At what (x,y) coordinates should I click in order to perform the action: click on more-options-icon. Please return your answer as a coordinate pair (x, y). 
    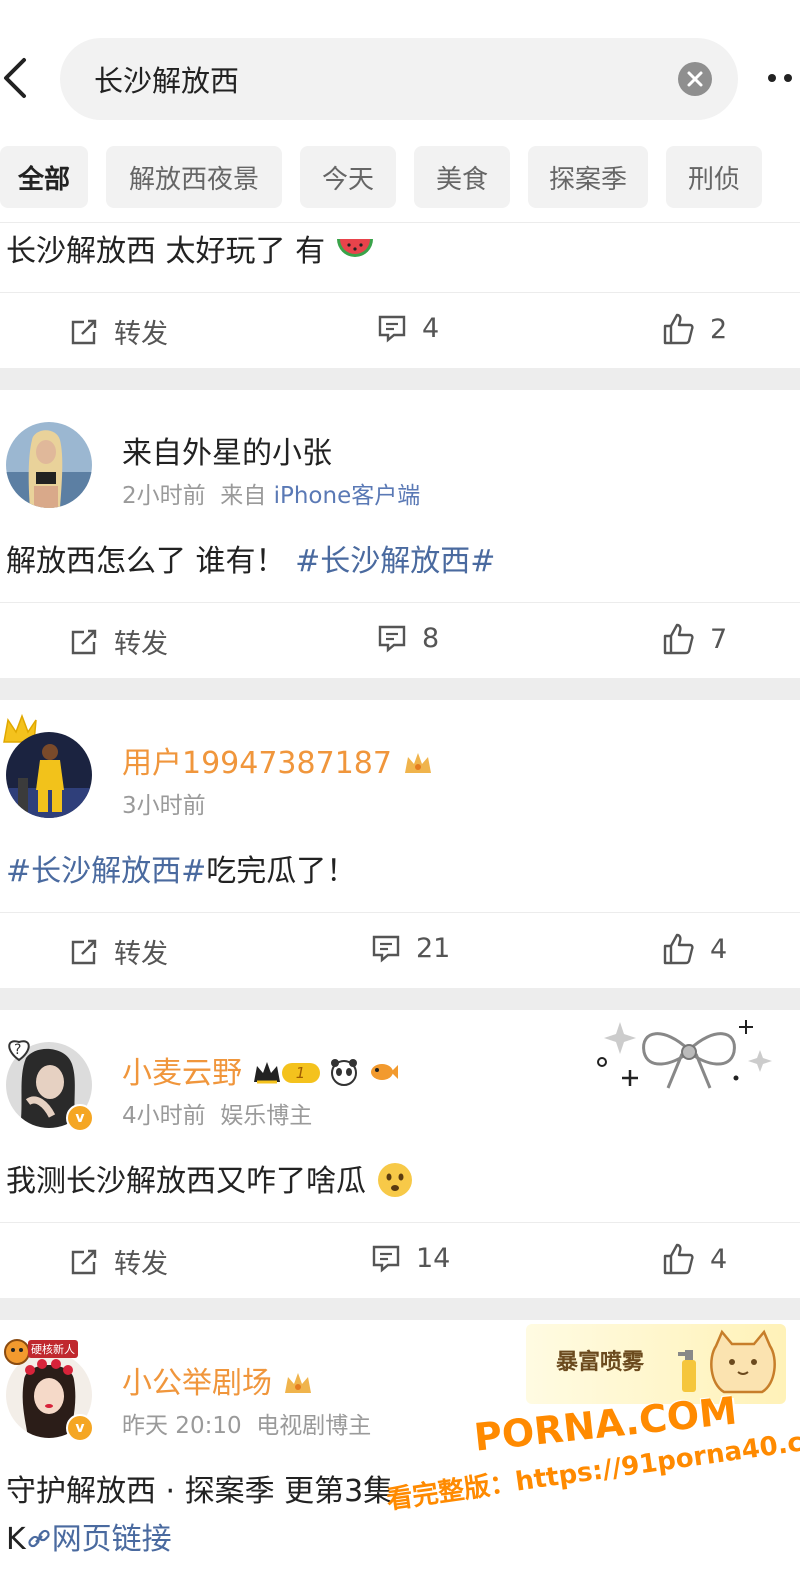
    Looking at the image, I should click on (782, 78).